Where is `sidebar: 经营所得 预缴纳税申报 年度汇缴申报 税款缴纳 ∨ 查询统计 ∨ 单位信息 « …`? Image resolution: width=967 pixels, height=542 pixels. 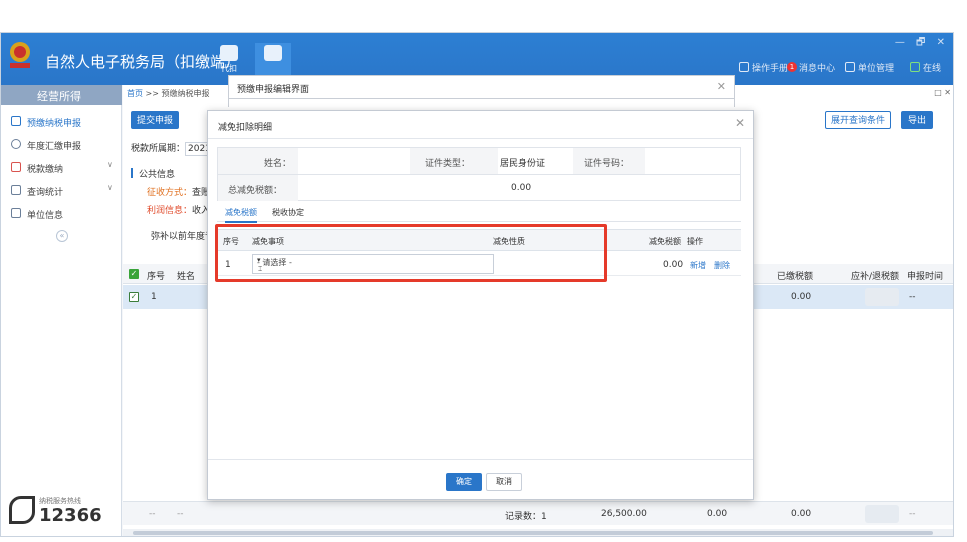 sidebar: 经营所得 预缴纳税申报 年度汇缴申报 税款缴纳 ∨ 查询统计 ∨ 单位信息 « … is located at coordinates (61, 310).